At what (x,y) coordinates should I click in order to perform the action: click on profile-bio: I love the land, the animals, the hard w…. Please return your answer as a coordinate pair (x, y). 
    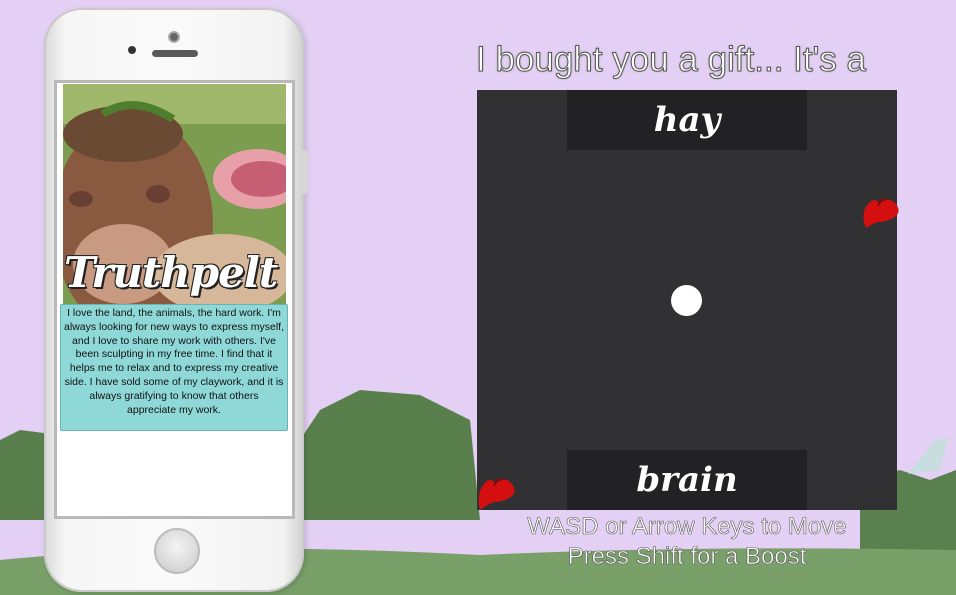
    Looking at the image, I should click on (174, 367).